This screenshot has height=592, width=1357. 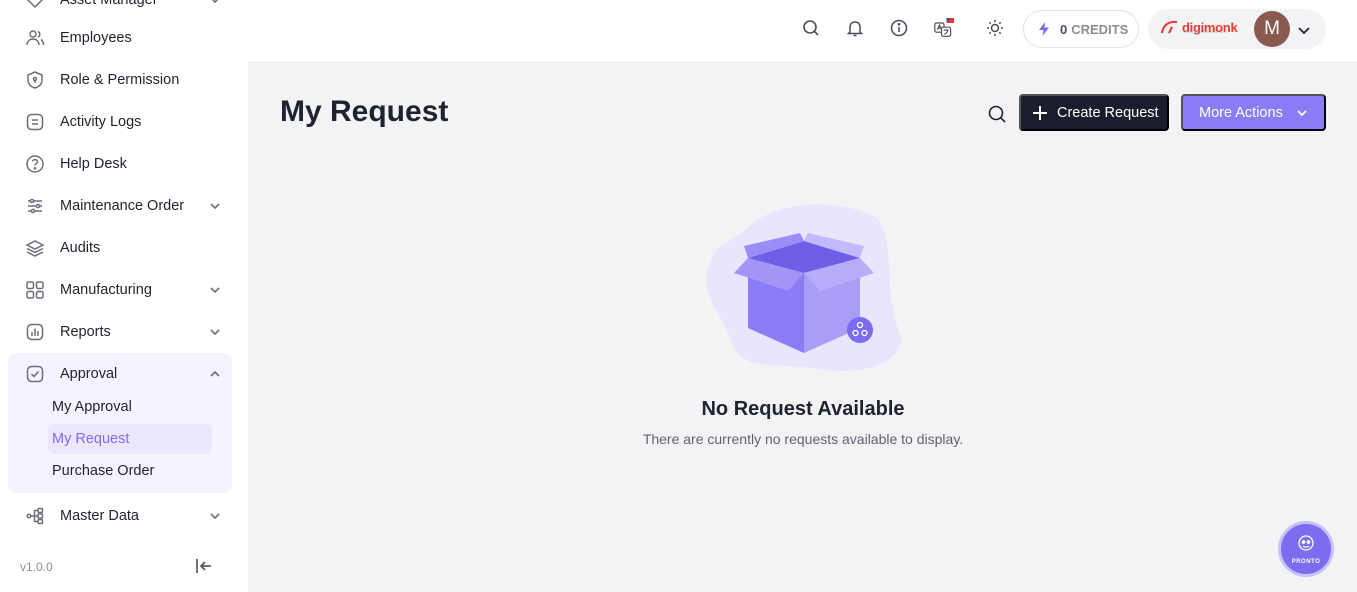 What do you see at coordinates (1306, 545) in the screenshot?
I see `assistant-icon` at bounding box center [1306, 545].